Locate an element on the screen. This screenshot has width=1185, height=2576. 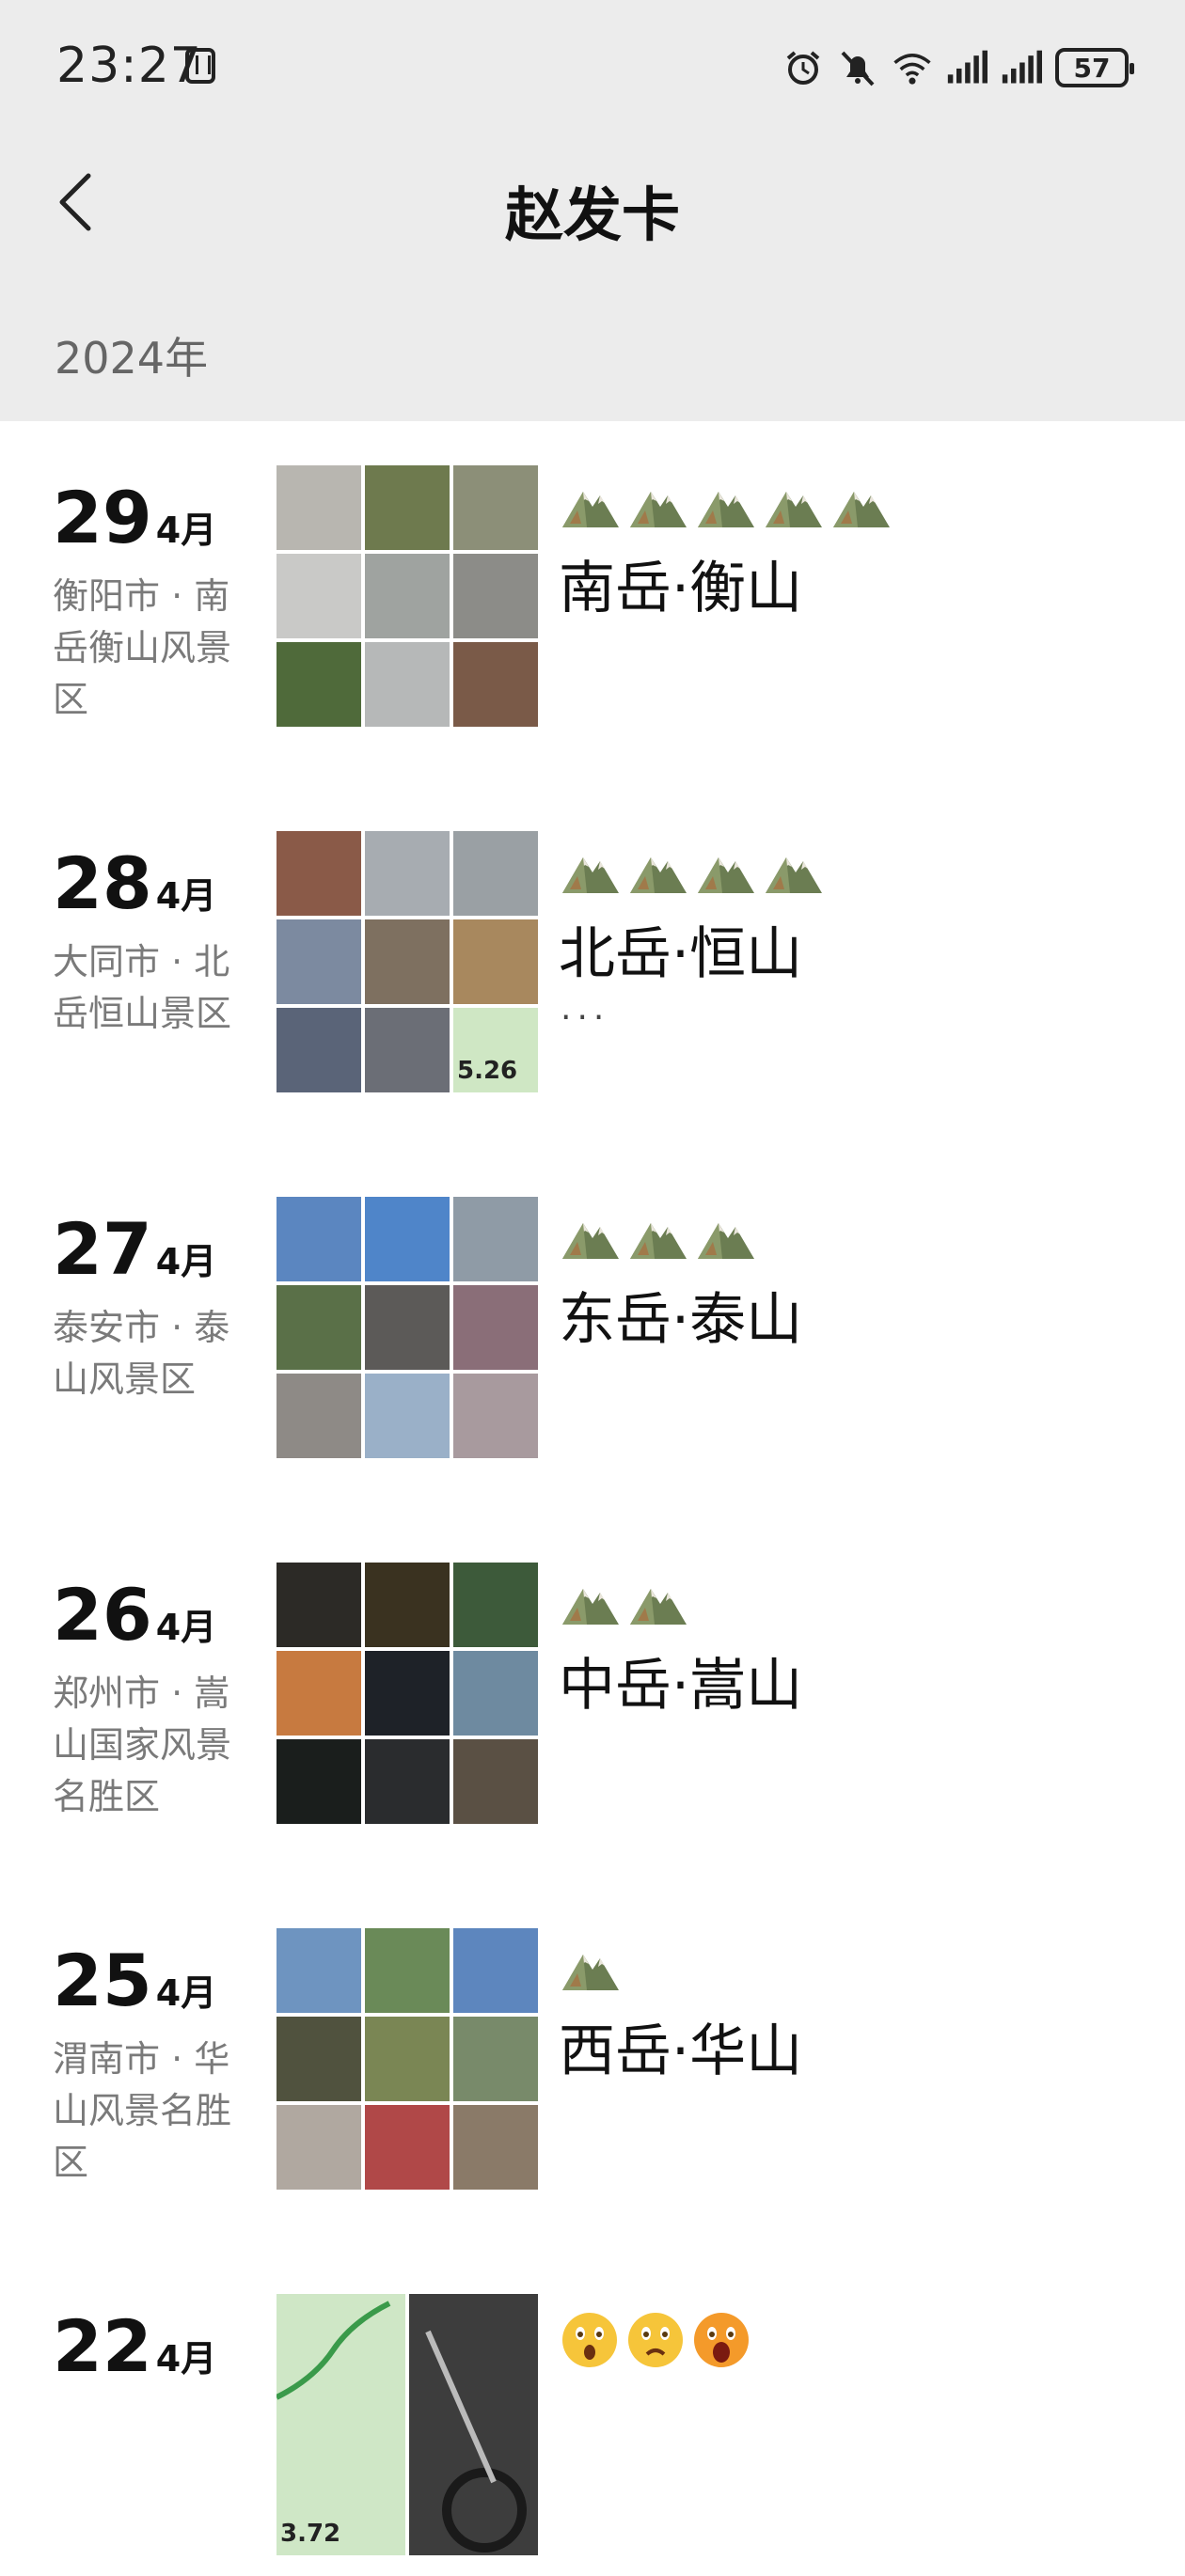
mute-bell-icon is located at coordinates (857, 67).